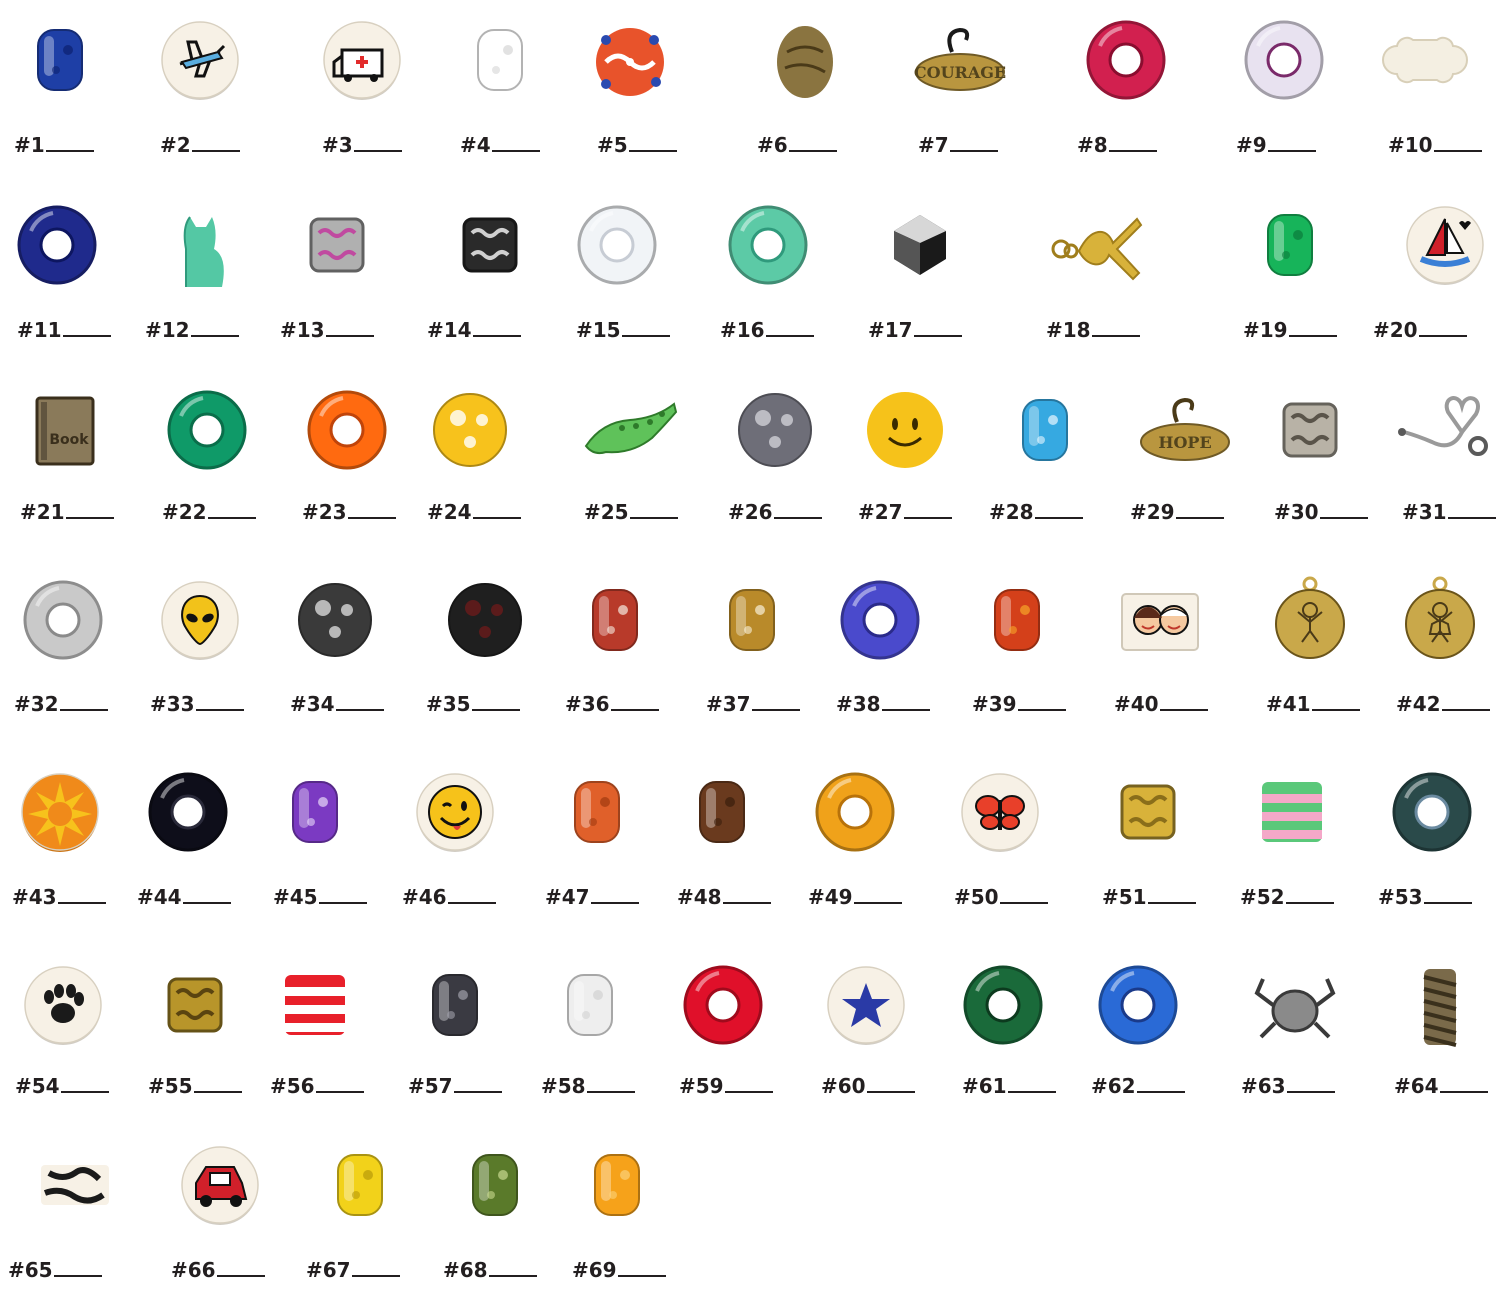  I want to click on bead-number: #34, so click(312, 704).